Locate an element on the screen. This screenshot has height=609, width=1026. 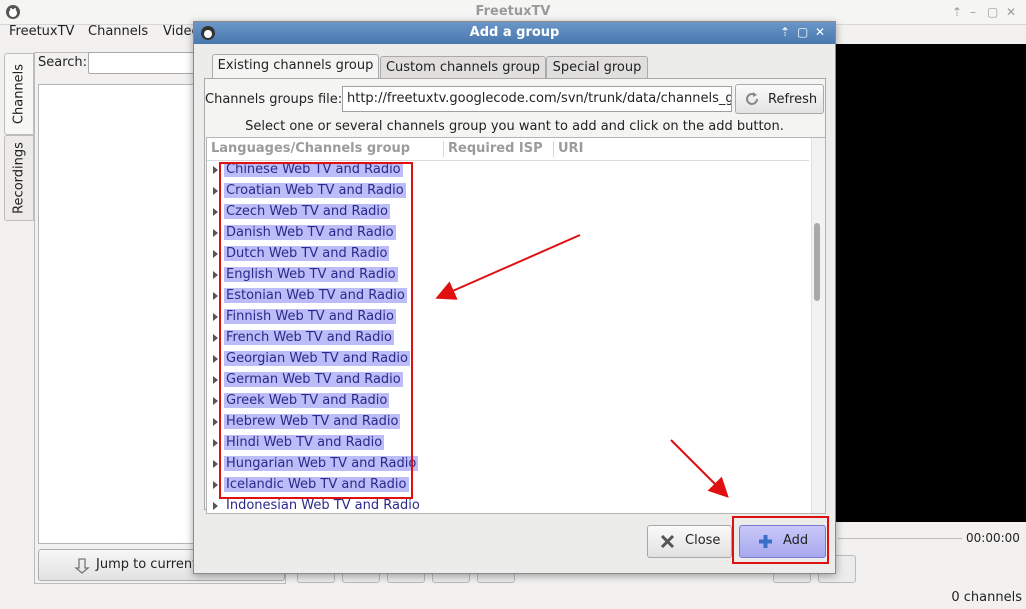
jump-icon is located at coordinates (82, 566).